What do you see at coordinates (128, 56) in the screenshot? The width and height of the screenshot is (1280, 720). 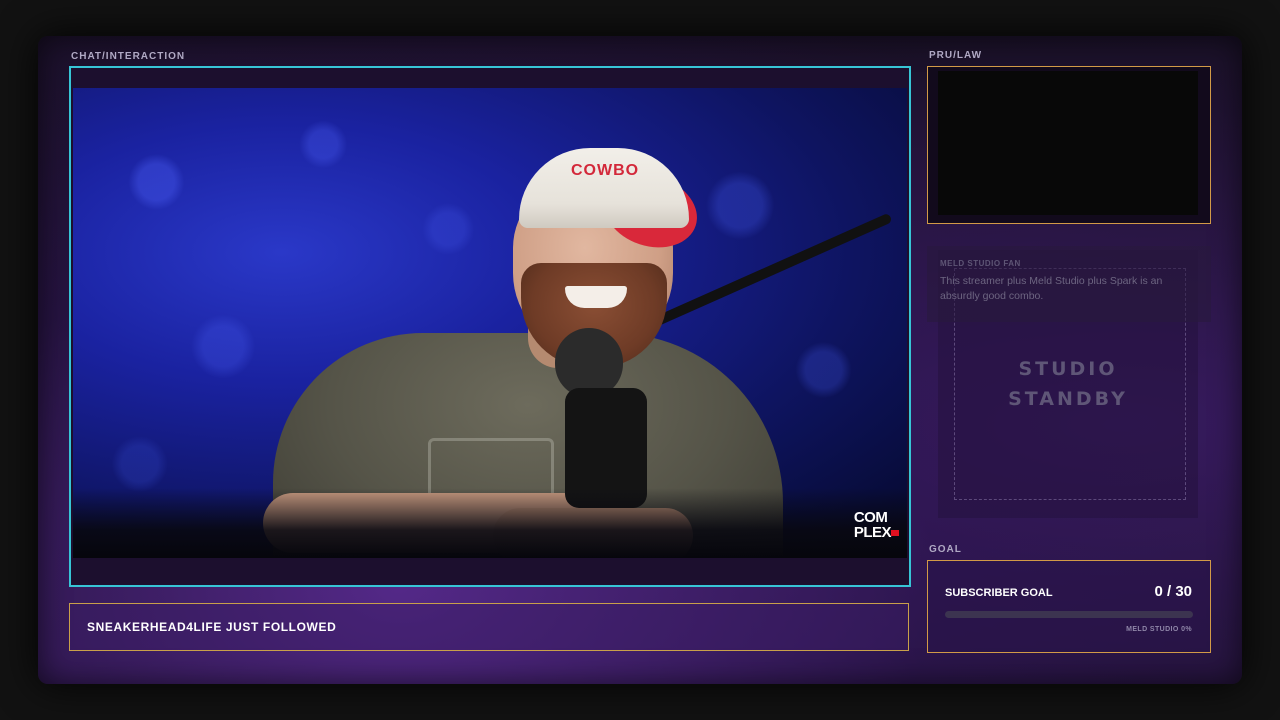 I see `chat-interaction-label: CHAT/INTERACTION` at bounding box center [128, 56].